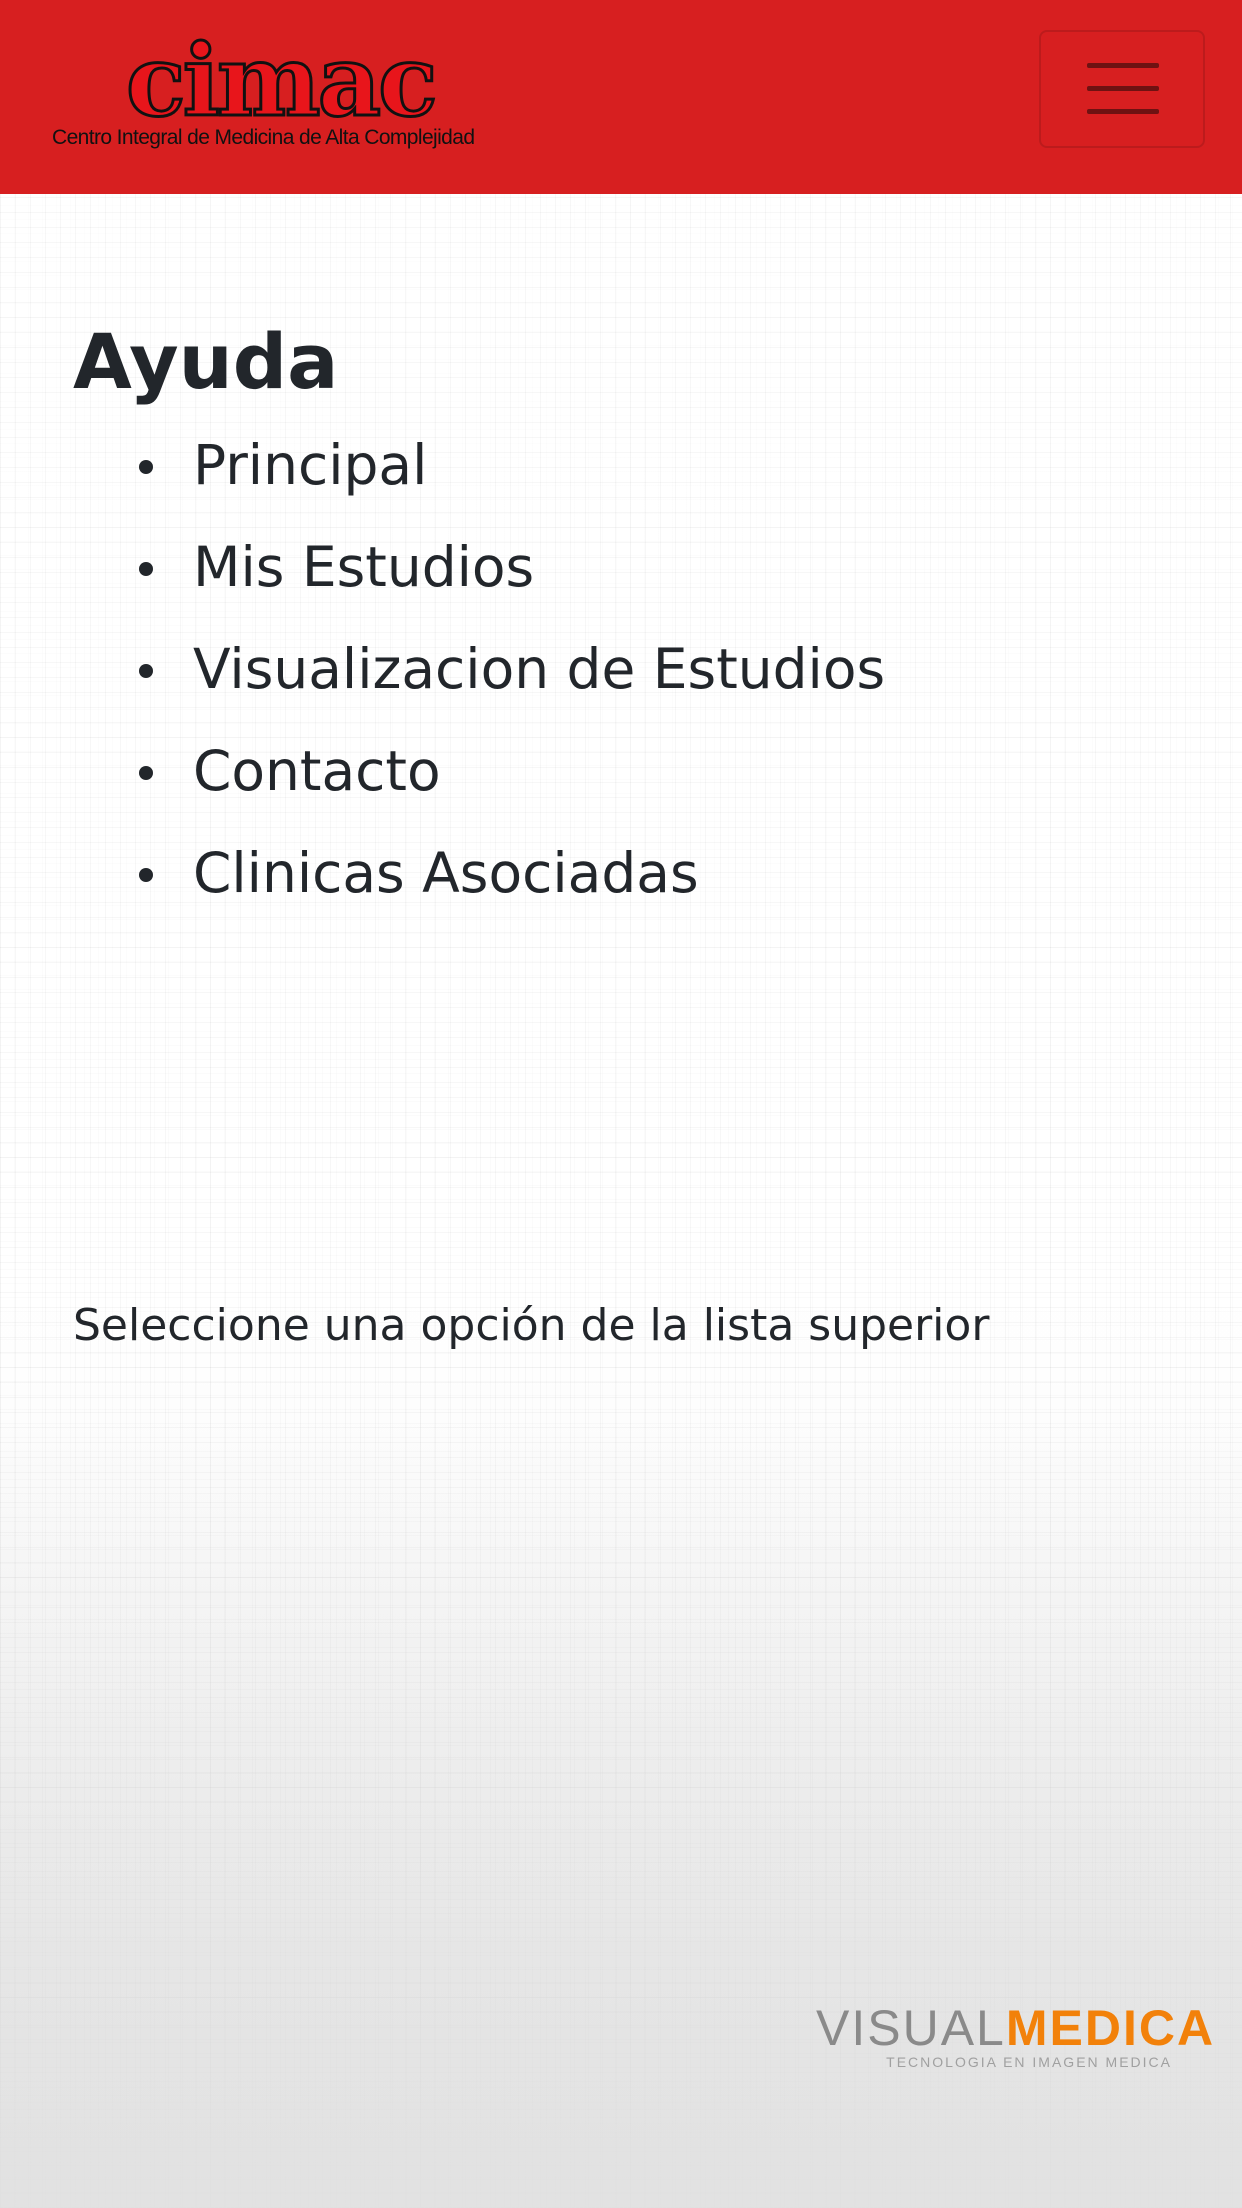  Describe the element at coordinates (911, 2028) in the screenshot. I see `logo-word-visual: VISUAL` at that location.